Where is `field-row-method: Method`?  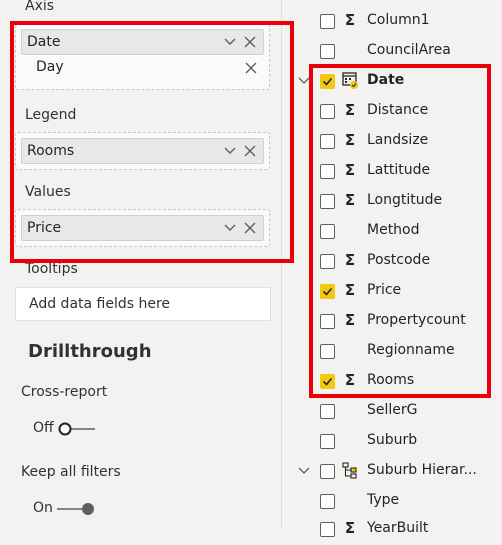
field-row-method: Method is located at coordinates (392, 232).